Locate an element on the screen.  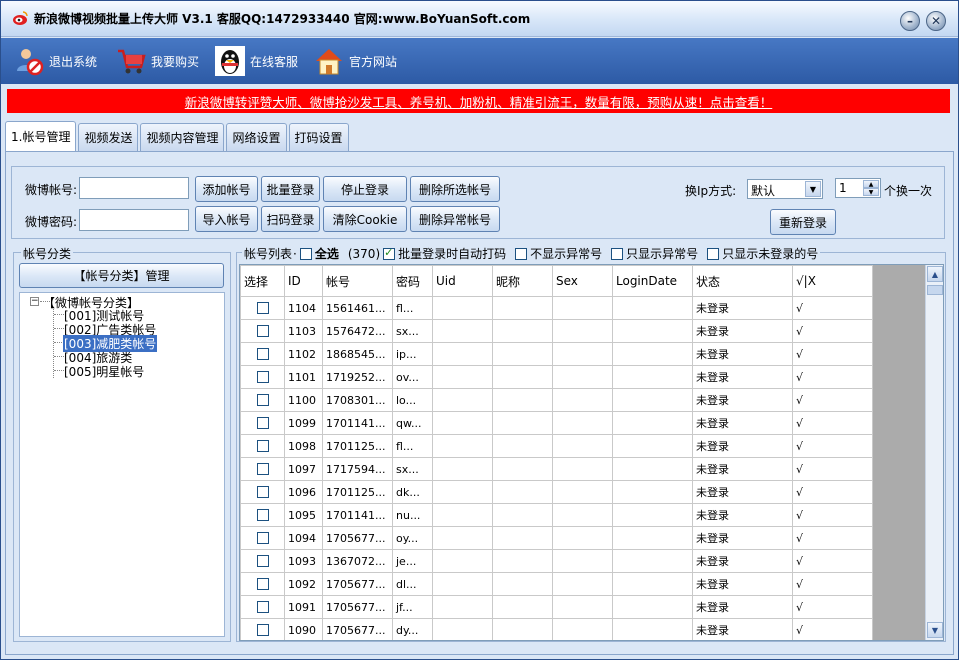
close-button: ✕ is located at coordinates (936, 21).